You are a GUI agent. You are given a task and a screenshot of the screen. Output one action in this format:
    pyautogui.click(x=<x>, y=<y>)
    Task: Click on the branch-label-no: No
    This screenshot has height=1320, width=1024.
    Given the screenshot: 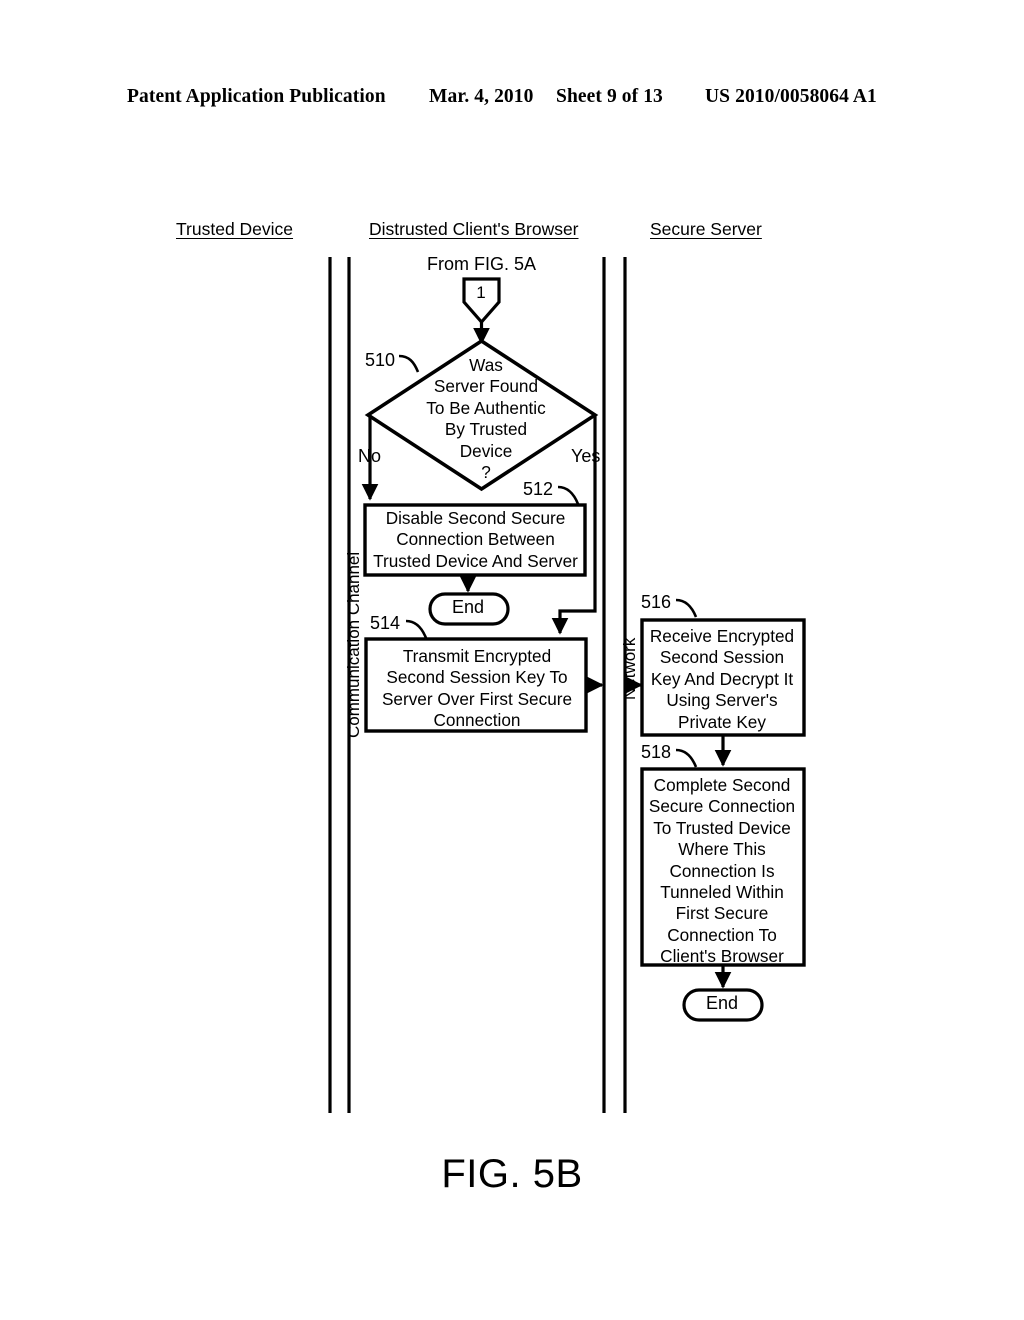 What is the action you would take?
    pyautogui.click(x=370, y=456)
    